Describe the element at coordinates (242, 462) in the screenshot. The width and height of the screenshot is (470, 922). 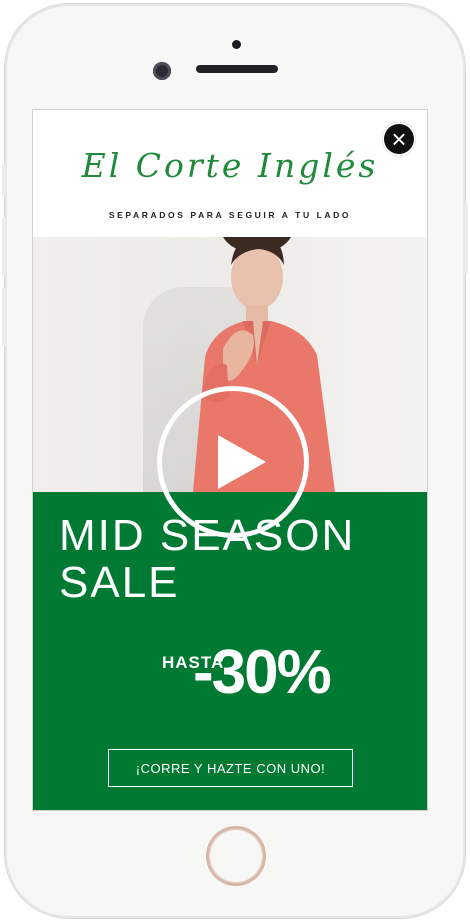
I see `play-icon` at that location.